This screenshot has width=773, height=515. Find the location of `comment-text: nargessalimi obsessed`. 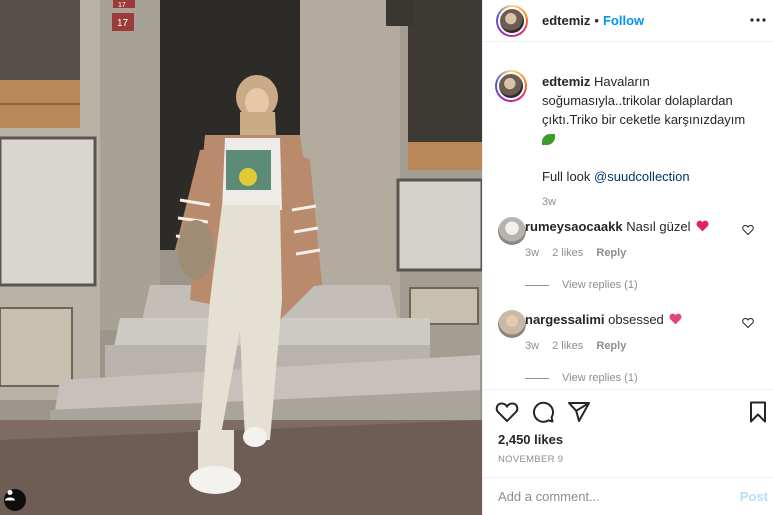

comment-text: nargessalimi obsessed is located at coordinates (625, 319).